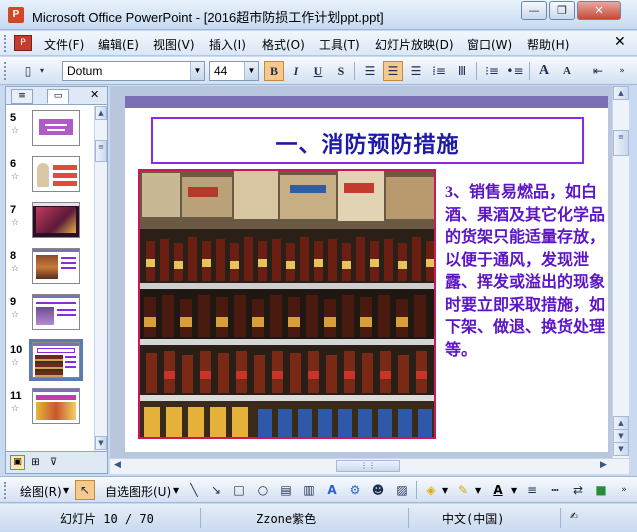 This screenshot has height=532, width=637. Describe the element at coordinates (50, 174) in the screenshot. I see `slide-thumbnail-6: 6 ☆` at that location.